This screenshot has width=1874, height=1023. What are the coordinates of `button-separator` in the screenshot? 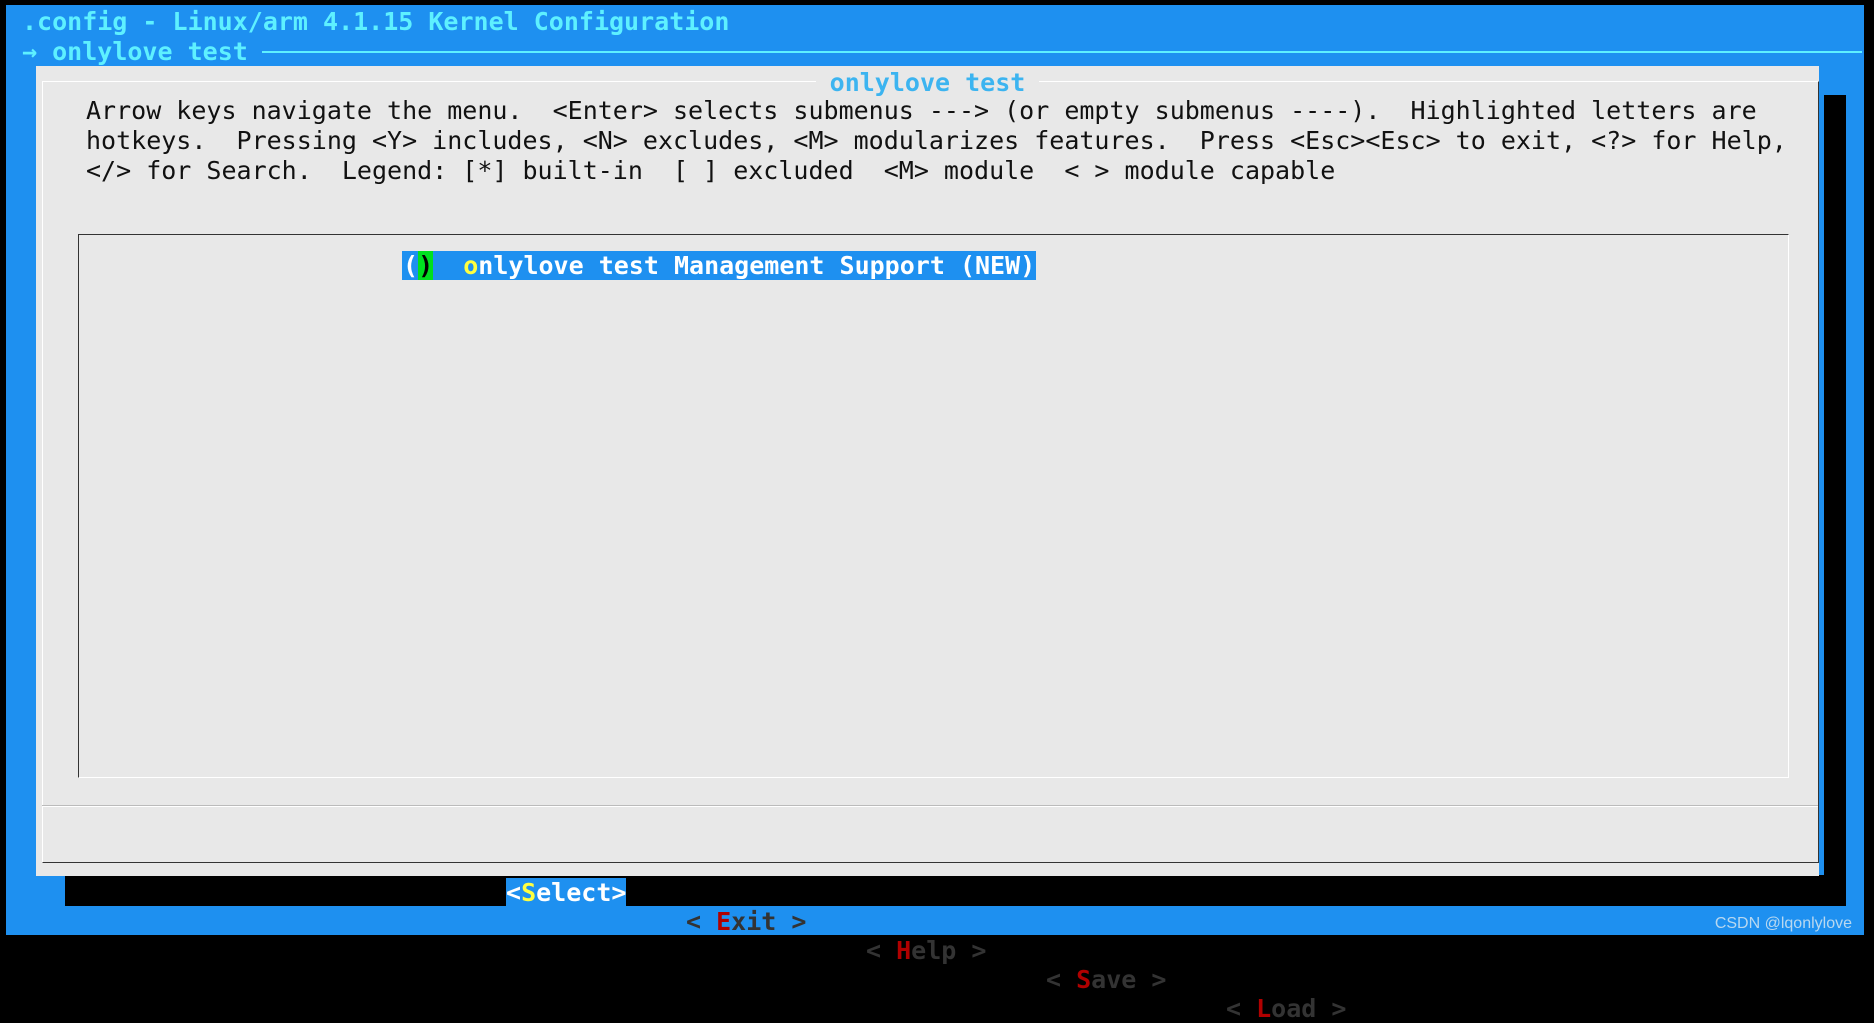 It's located at (930, 806).